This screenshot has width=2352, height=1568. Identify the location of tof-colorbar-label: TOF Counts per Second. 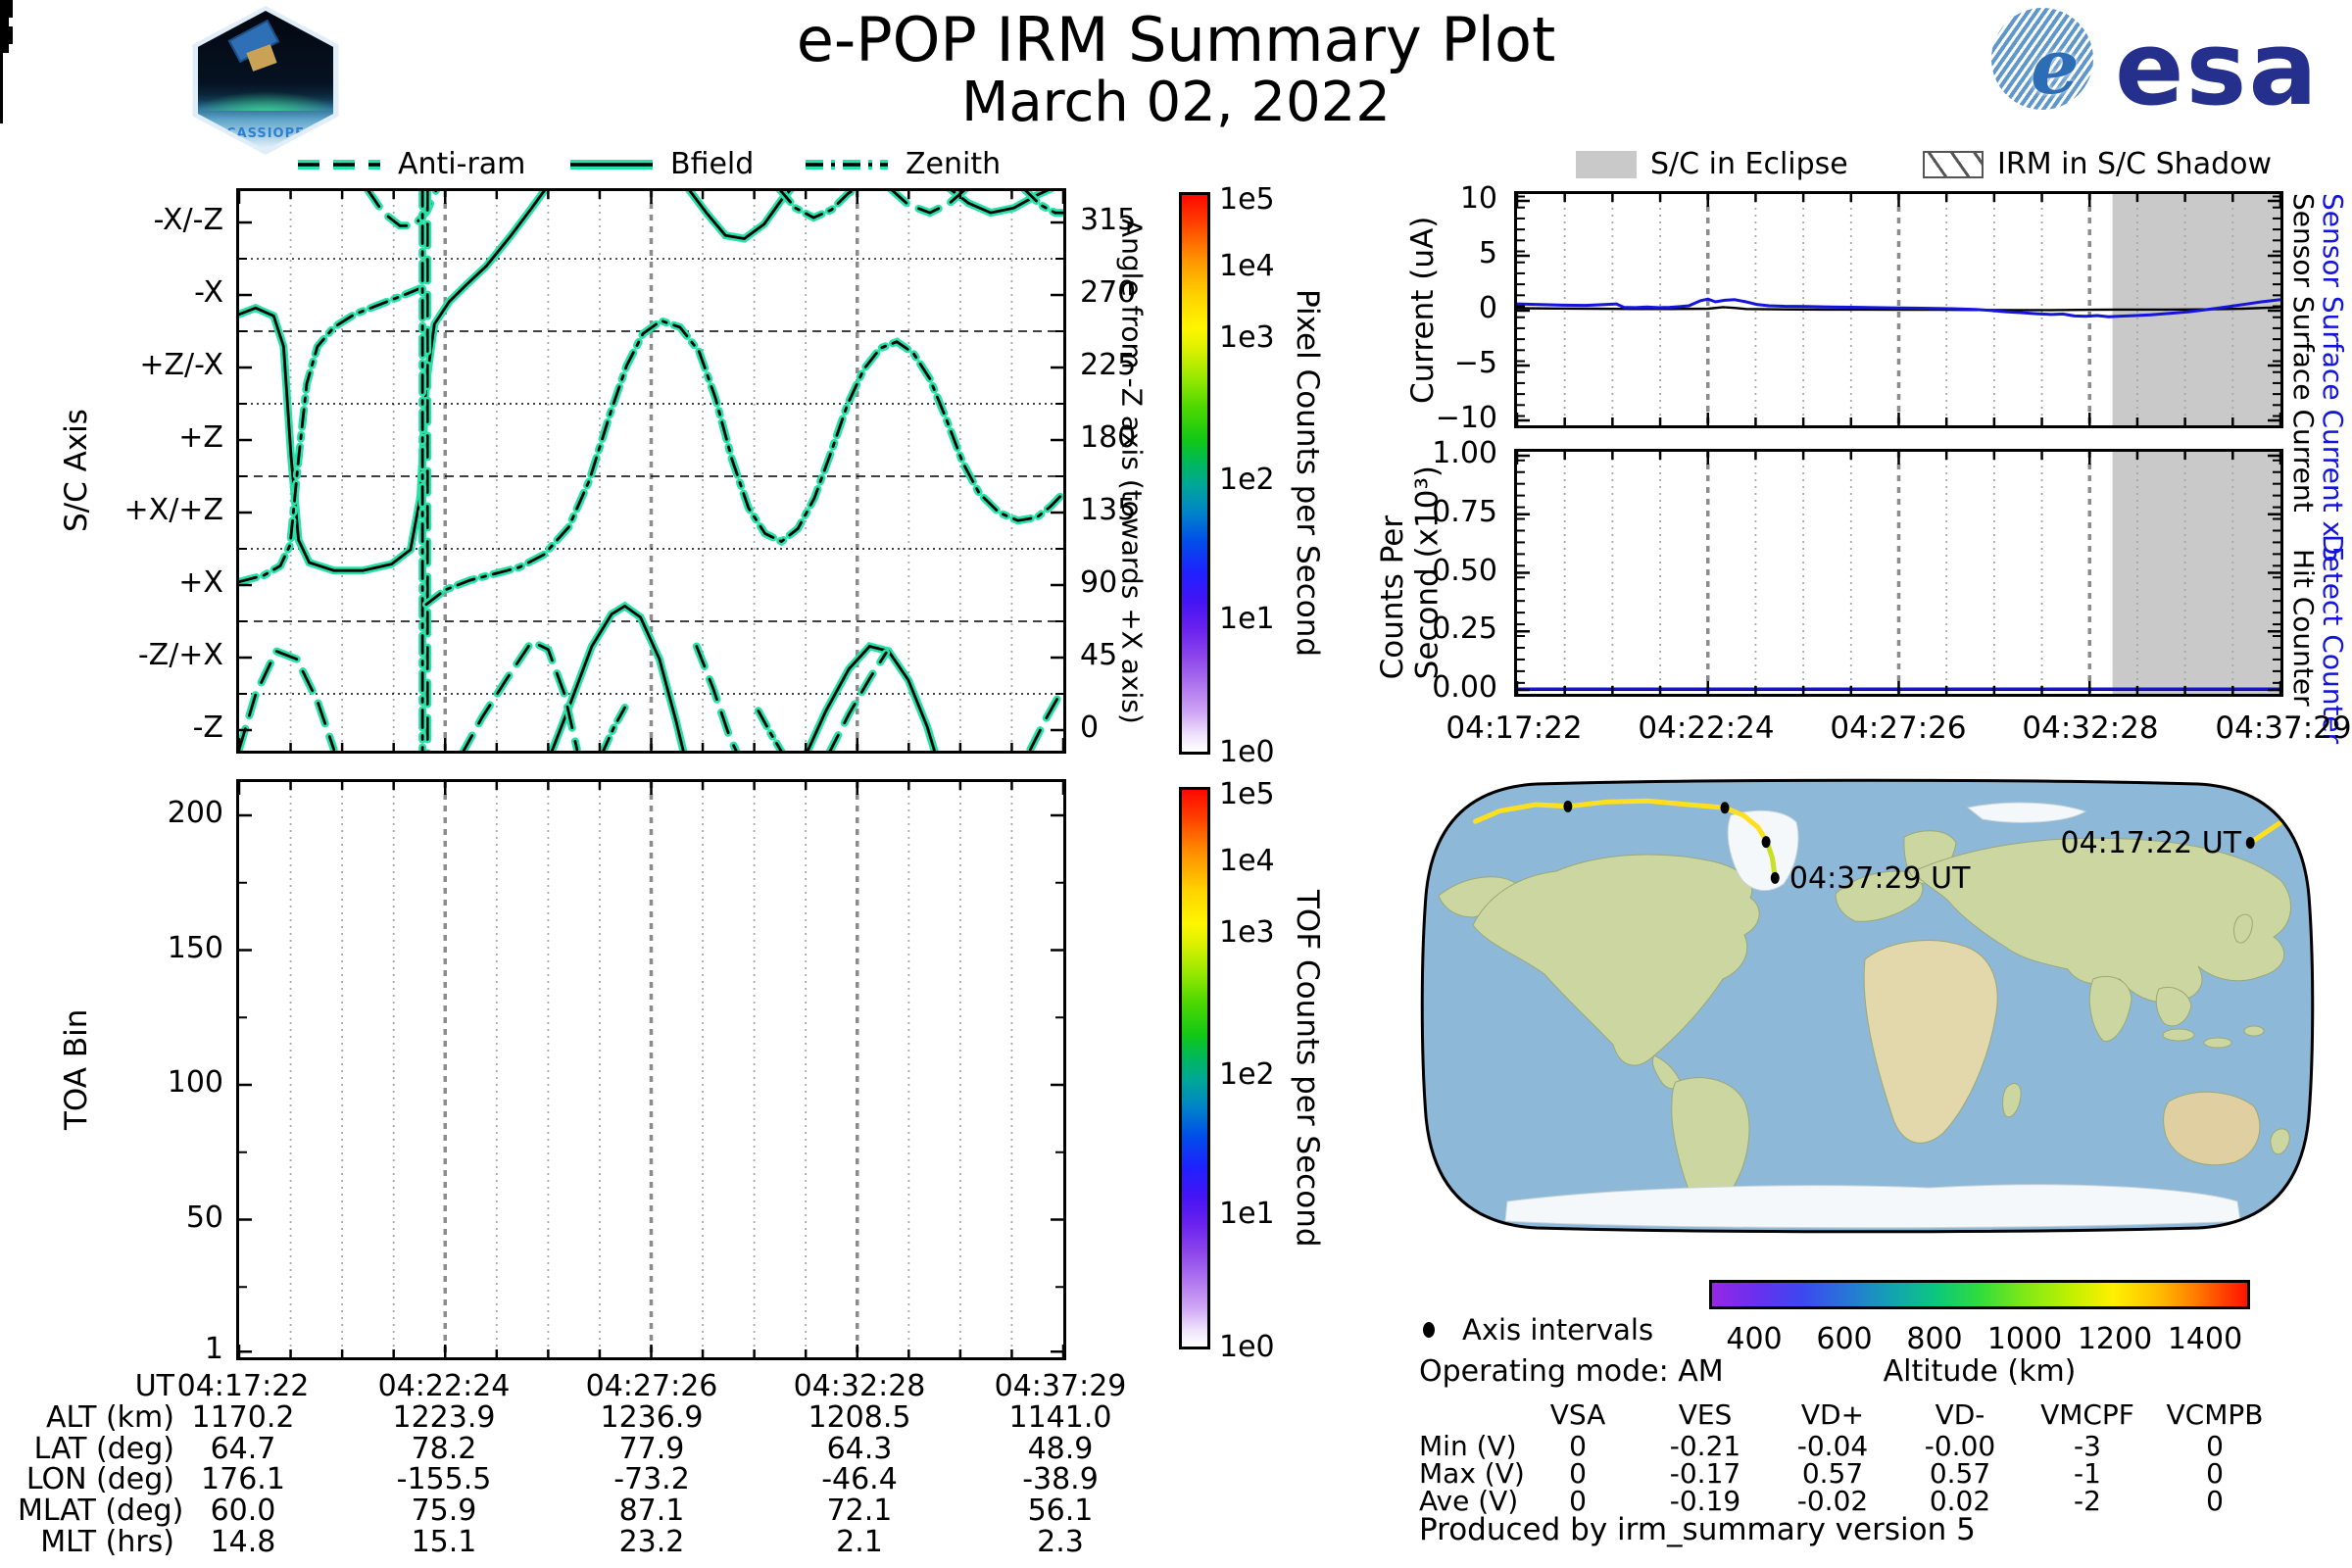
(1307, 1068).